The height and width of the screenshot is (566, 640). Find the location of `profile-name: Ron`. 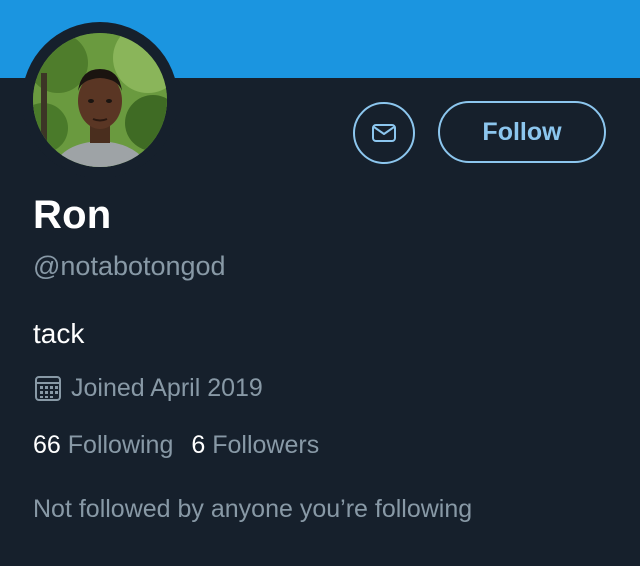

profile-name: Ron is located at coordinates (72, 215).